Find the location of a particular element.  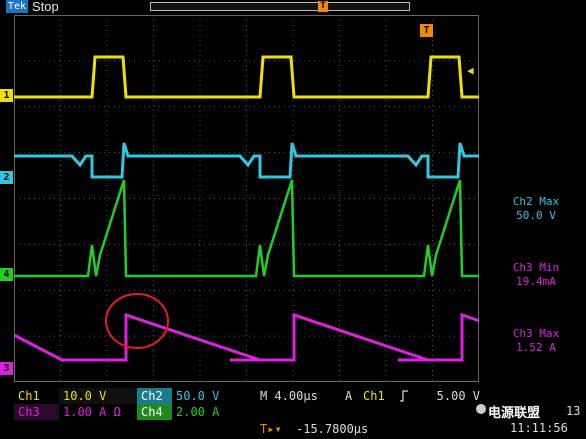

trigger-level: 5.00 V is located at coordinates (449, 396).